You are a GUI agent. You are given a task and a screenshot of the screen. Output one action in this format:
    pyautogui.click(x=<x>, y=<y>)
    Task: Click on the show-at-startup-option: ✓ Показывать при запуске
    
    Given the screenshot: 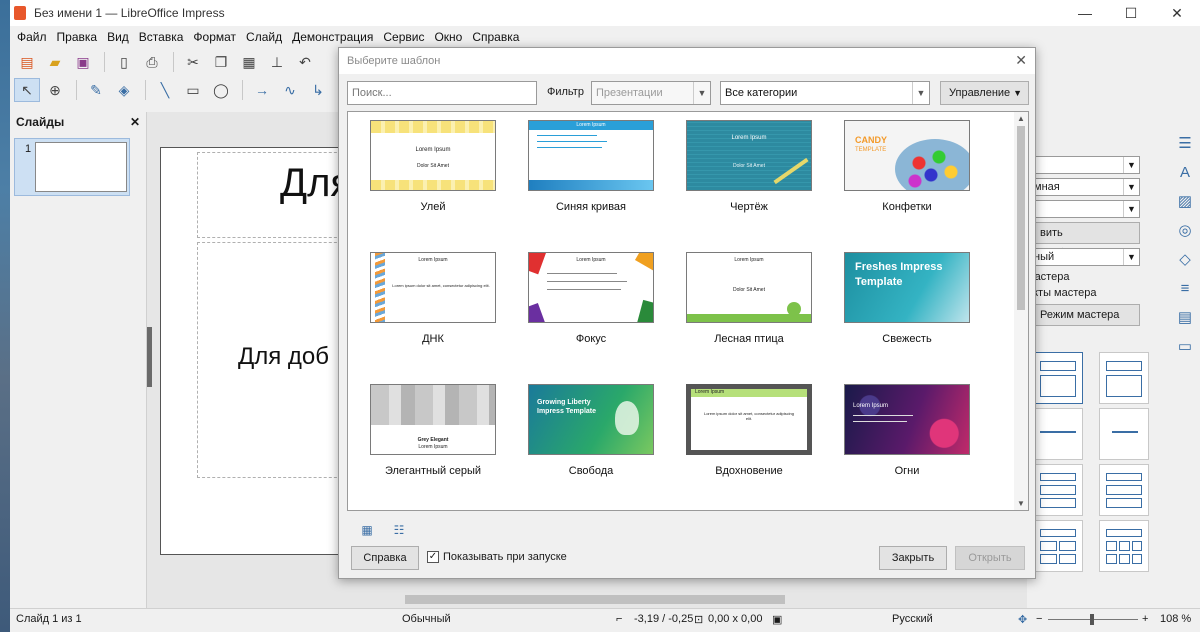 What is the action you would take?
    pyautogui.click(x=497, y=557)
    